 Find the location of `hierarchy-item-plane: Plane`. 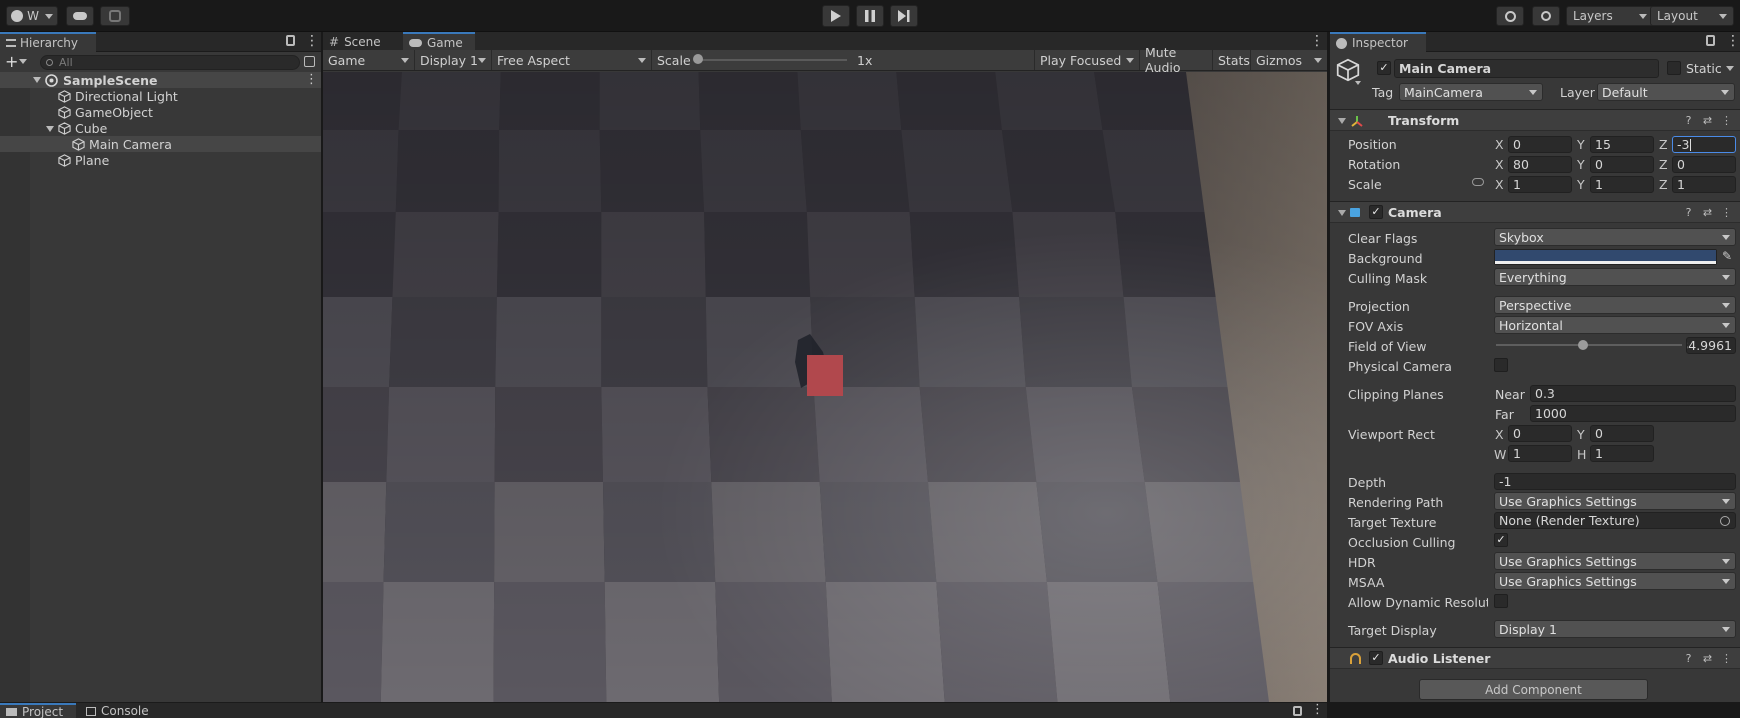

hierarchy-item-plane: Plane is located at coordinates (83, 160).